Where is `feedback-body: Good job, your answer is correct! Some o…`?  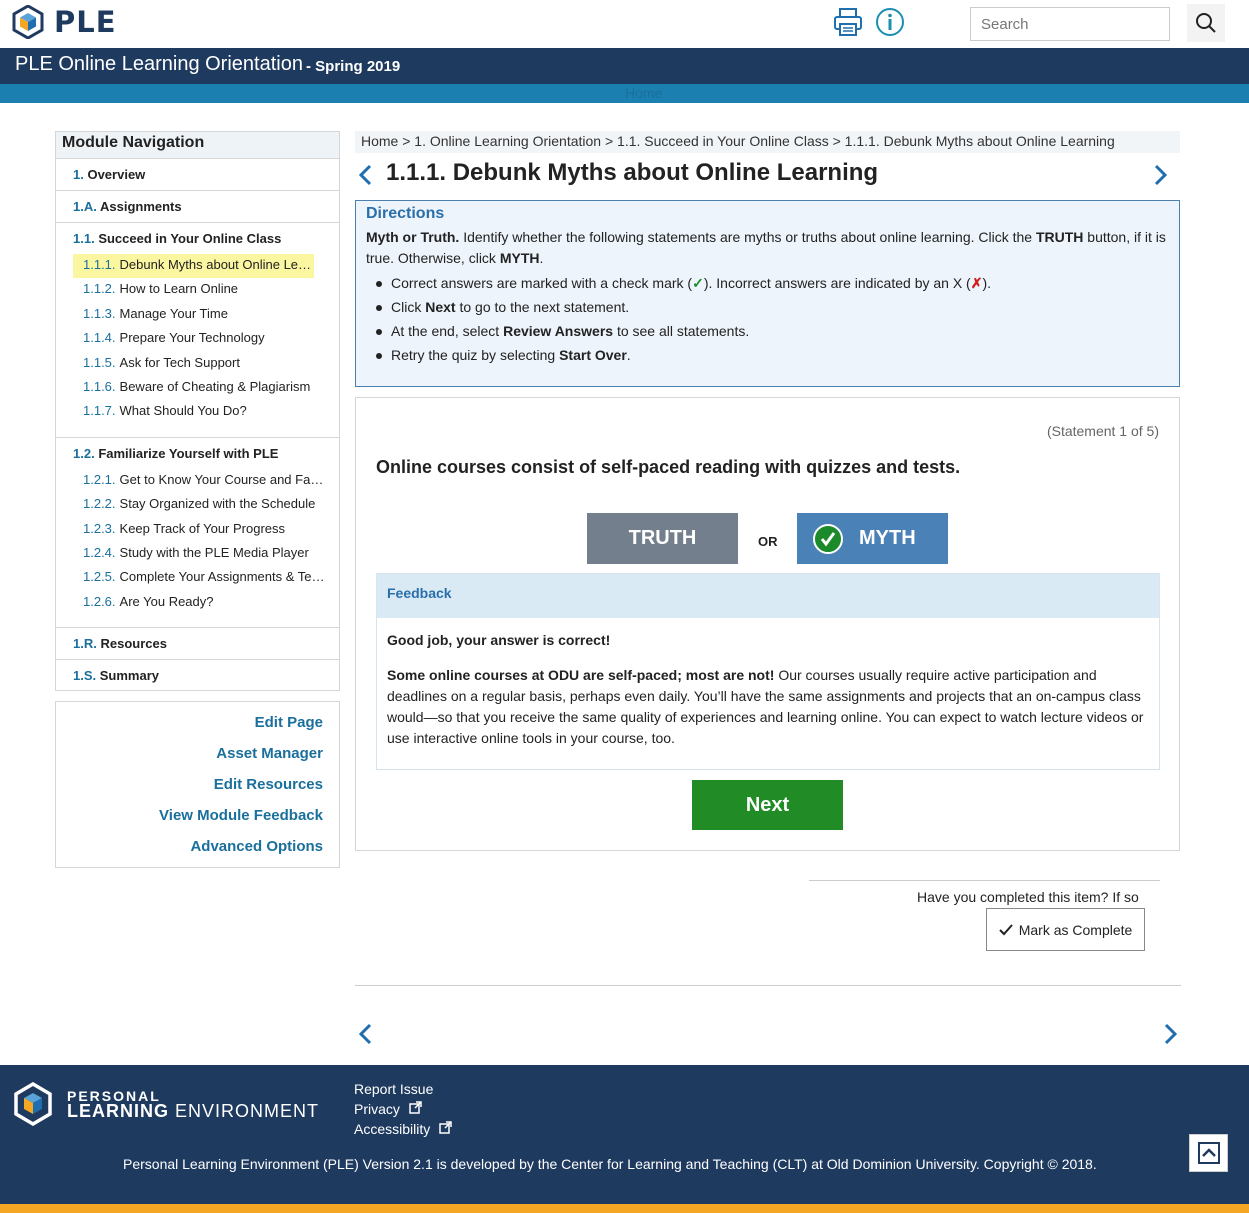 feedback-body: Good job, your answer is correct! Some o… is located at coordinates (768, 696).